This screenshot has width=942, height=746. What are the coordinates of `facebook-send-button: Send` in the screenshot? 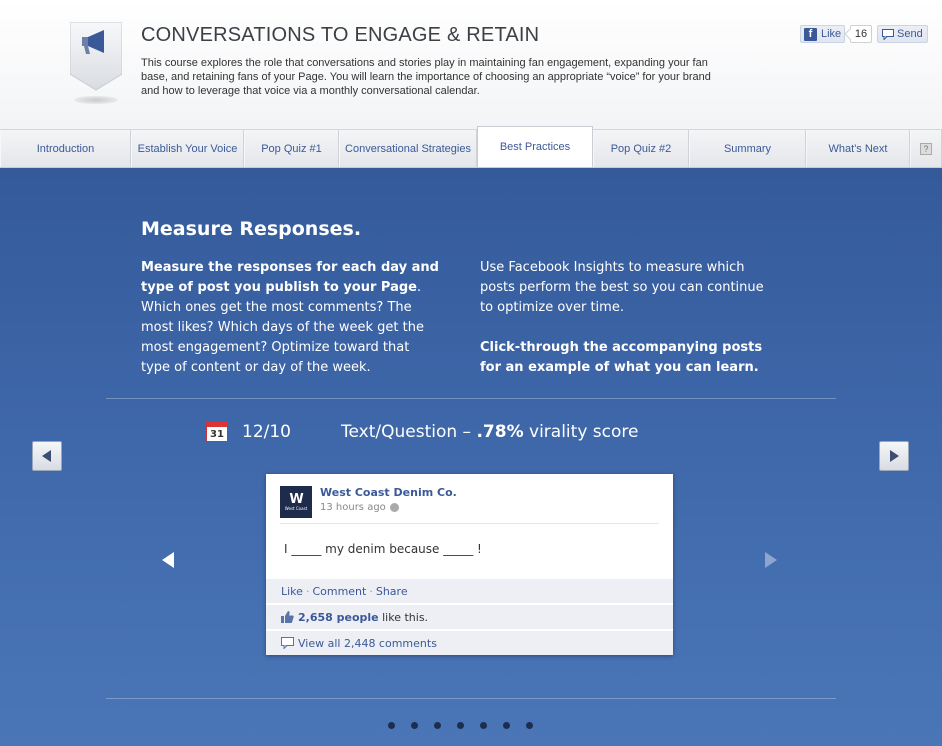 It's located at (902, 34).